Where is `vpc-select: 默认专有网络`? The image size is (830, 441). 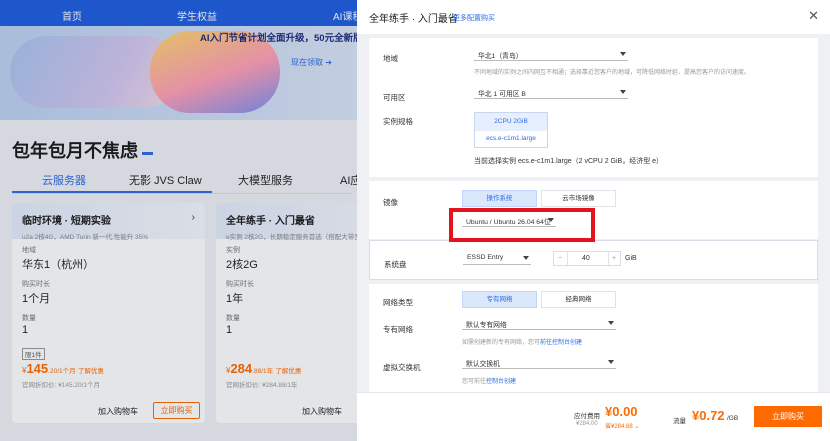 vpc-select: 默认专有网络 is located at coordinates (539, 323).